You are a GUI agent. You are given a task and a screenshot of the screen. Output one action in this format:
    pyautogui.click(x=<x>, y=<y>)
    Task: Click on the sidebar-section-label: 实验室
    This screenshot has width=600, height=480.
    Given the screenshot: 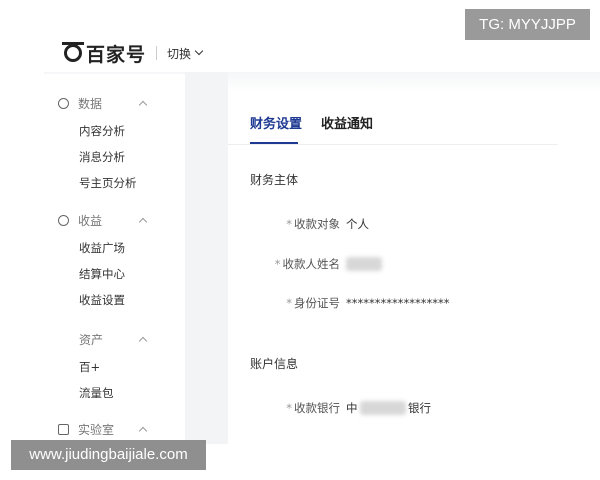 What is the action you would take?
    pyautogui.click(x=96, y=429)
    